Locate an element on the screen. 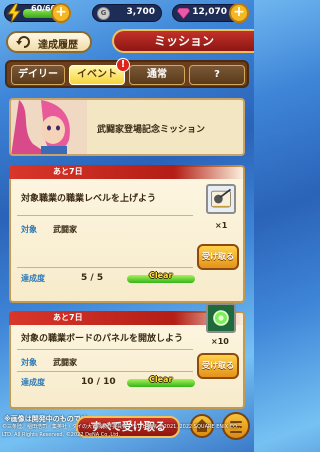  progress-value: 10 / 10 is located at coordinates (98, 382).